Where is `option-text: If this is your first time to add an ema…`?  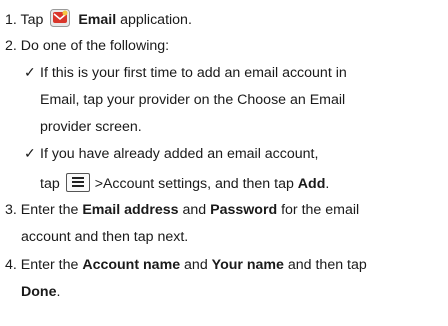
option-text: If this is your first time to add an ema… is located at coordinates (193, 73).